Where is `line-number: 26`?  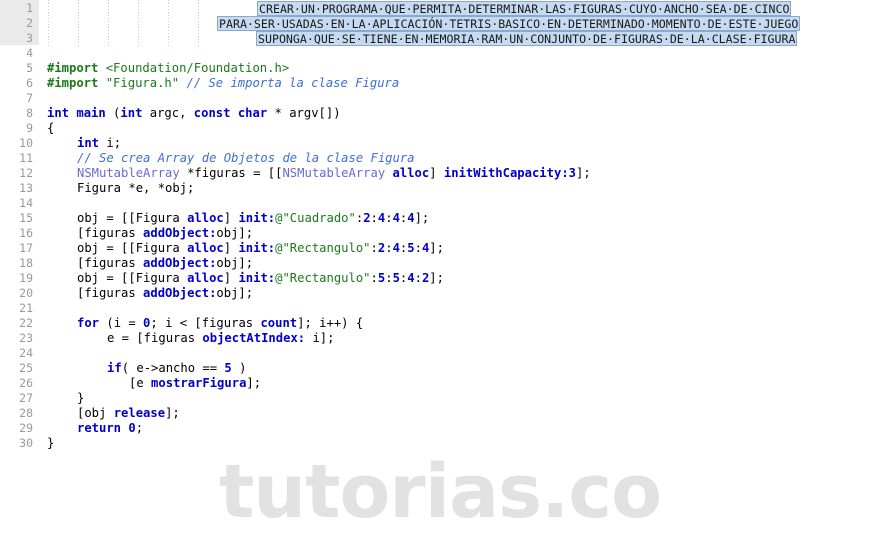 line-number: 26 is located at coordinates (26, 383).